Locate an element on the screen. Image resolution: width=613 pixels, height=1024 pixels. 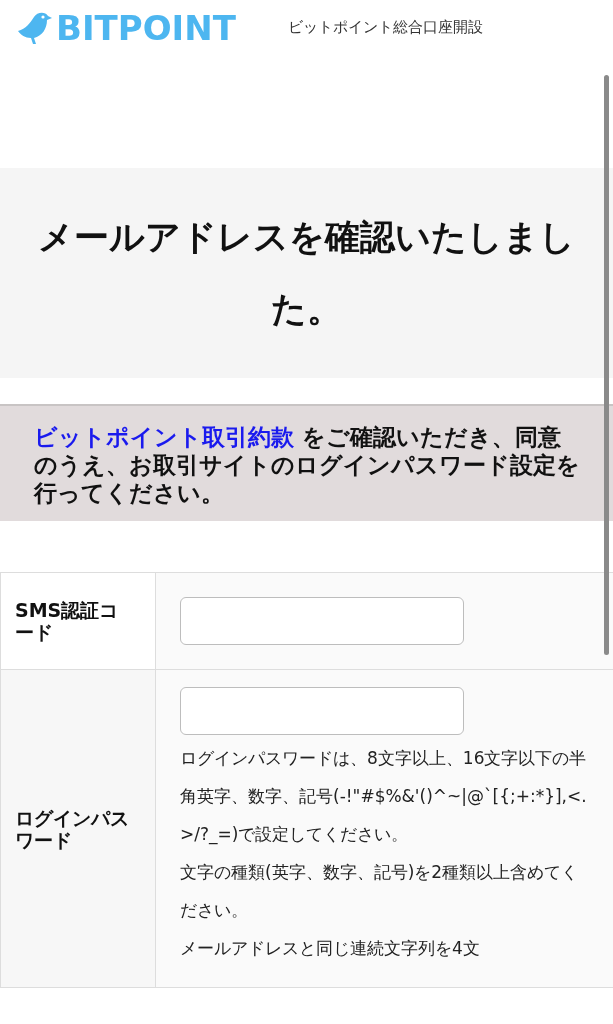
page-title: メールアドレスを確認いたしました。 is located at coordinates (306, 273).